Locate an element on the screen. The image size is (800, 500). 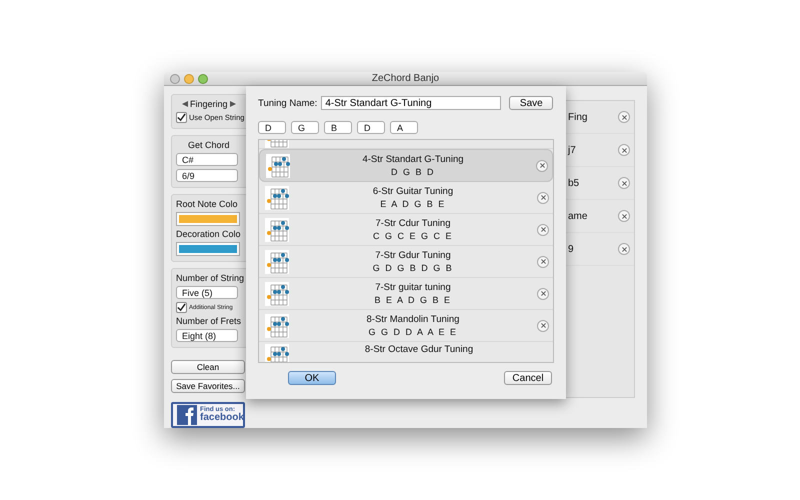
tuning-name: 7-Str Cdur Tuning is located at coordinates (413, 224).